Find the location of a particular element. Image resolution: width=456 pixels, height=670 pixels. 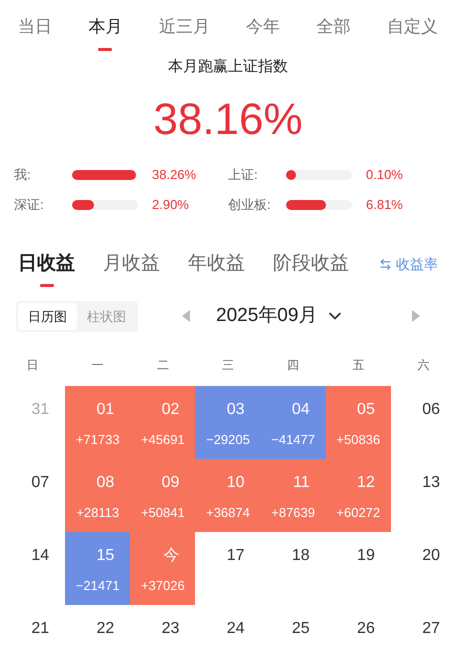

day-number: 08 is located at coordinates (105, 483).